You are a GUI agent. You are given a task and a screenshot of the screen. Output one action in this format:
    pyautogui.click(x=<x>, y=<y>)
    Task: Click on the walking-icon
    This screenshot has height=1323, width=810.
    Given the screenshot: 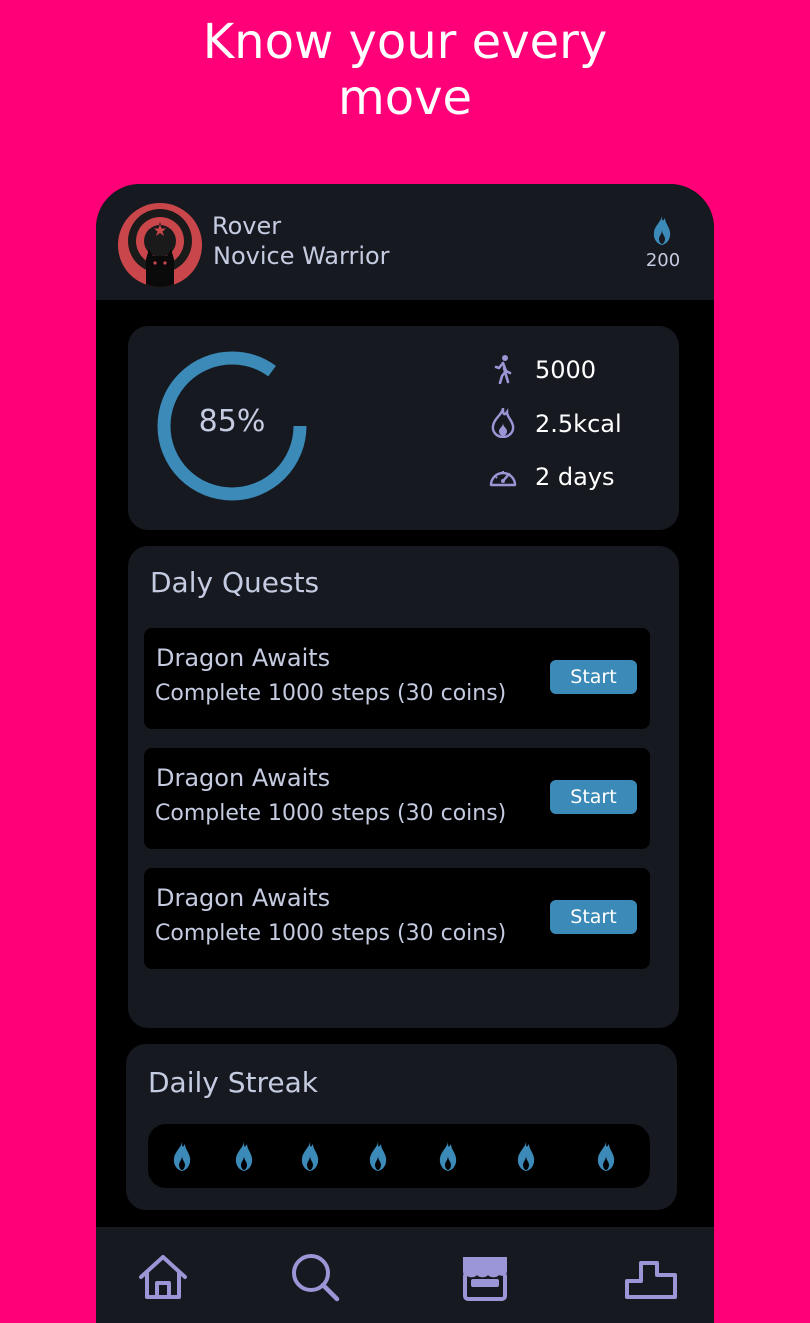 What is the action you would take?
    pyautogui.click(x=503, y=369)
    